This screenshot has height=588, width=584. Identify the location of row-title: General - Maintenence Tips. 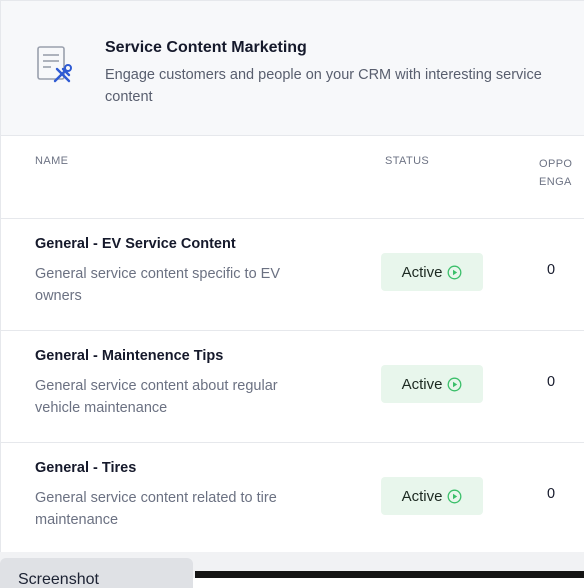
(129, 356).